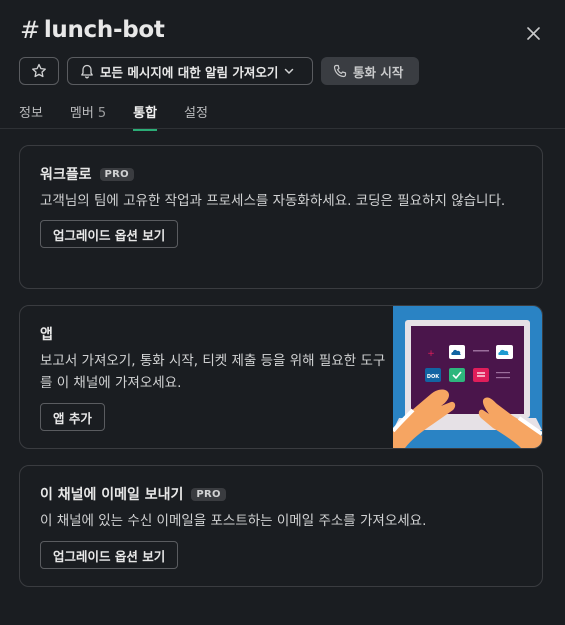 This screenshot has width=565, height=625. Describe the element at coordinates (127, 116) in the screenshot. I see `channel-tabs: 정보 멤버 5 통합 설정` at that location.